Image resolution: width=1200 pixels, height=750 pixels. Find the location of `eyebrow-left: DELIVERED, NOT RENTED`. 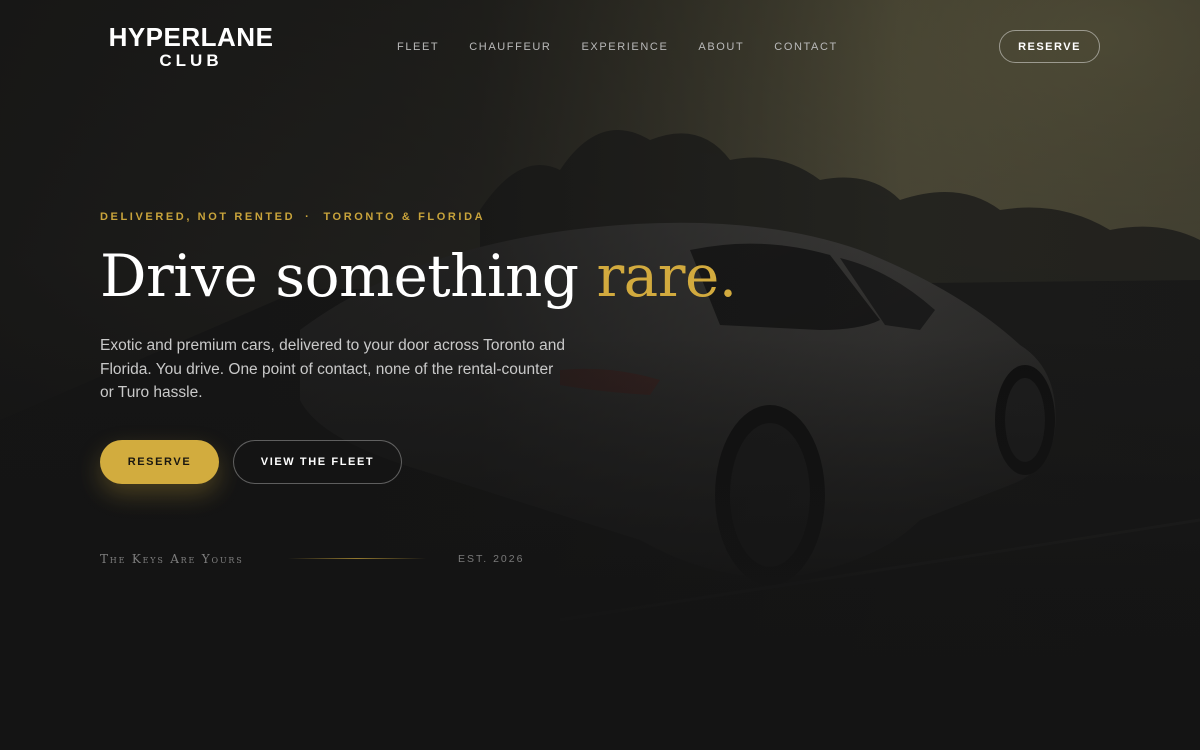

eyebrow-left: DELIVERED, NOT RENTED is located at coordinates (198, 217).